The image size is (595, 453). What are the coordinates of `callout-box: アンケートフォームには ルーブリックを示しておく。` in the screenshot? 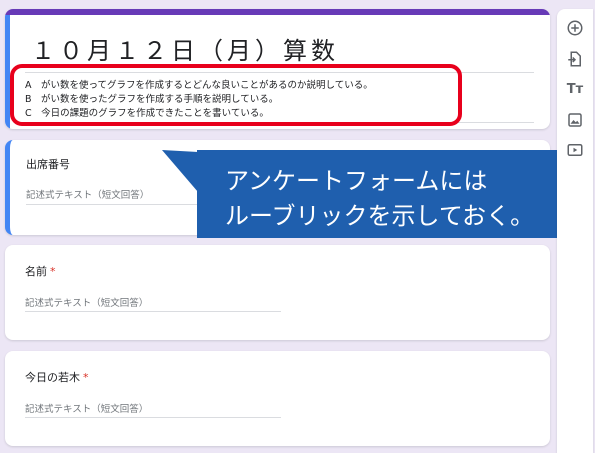 It's located at (393, 194).